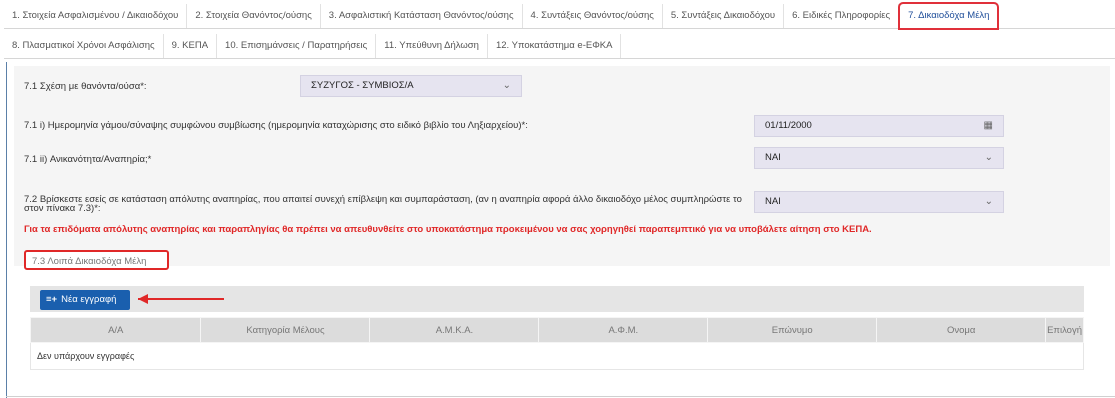  What do you see at coordinates (1064, 330) in the screenshot?
I see `column-header-action: Επιλογή` at bounding box center [1064, 330].